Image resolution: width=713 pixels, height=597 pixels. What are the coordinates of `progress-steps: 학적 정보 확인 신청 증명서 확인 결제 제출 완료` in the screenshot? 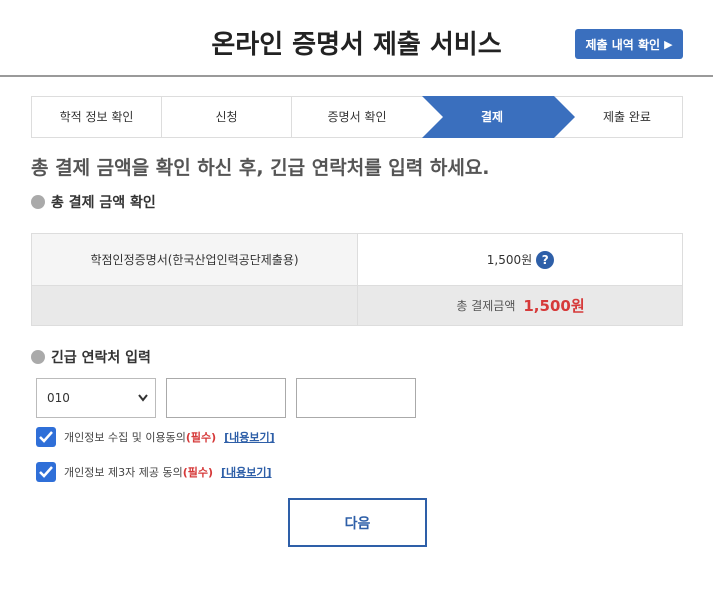 It's located at (357, 117).